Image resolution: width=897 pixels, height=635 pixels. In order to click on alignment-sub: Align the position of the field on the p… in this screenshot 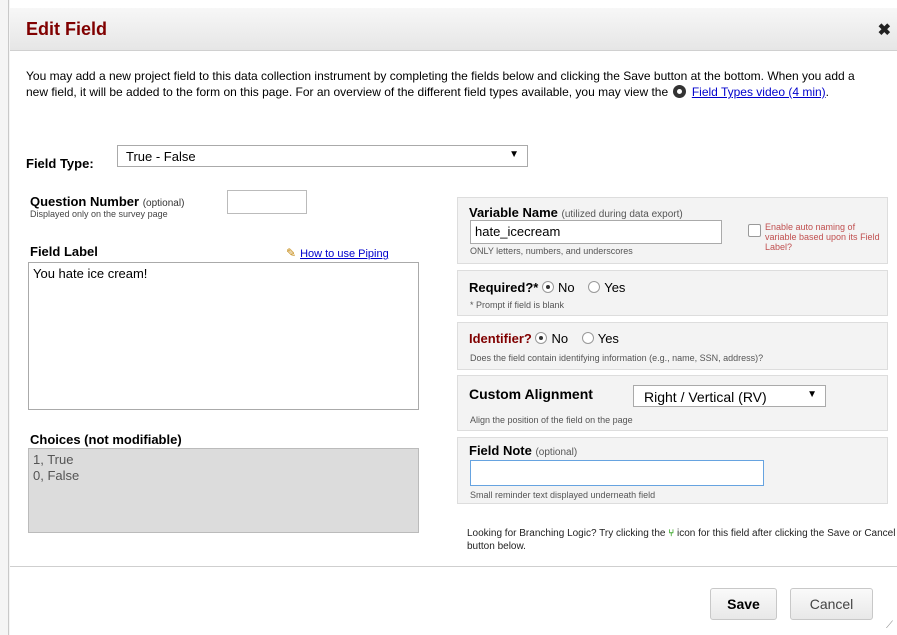, I will do `click(551, 420)`.